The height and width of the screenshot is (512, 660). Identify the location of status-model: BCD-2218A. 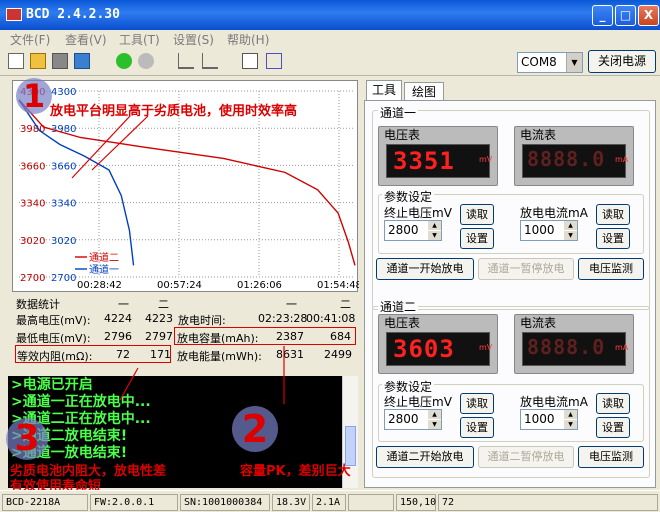
(45, 502).